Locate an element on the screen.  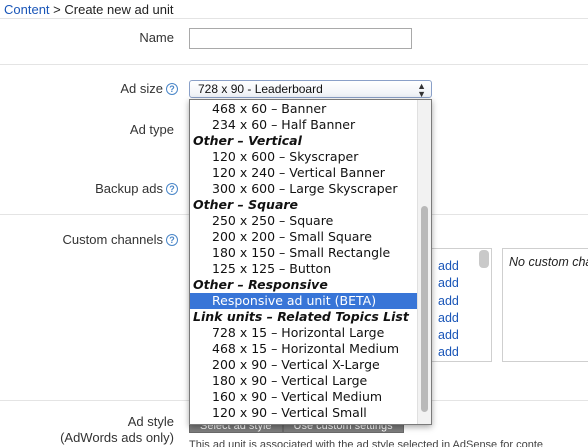
header-divider is located at coordinates (294, 18).